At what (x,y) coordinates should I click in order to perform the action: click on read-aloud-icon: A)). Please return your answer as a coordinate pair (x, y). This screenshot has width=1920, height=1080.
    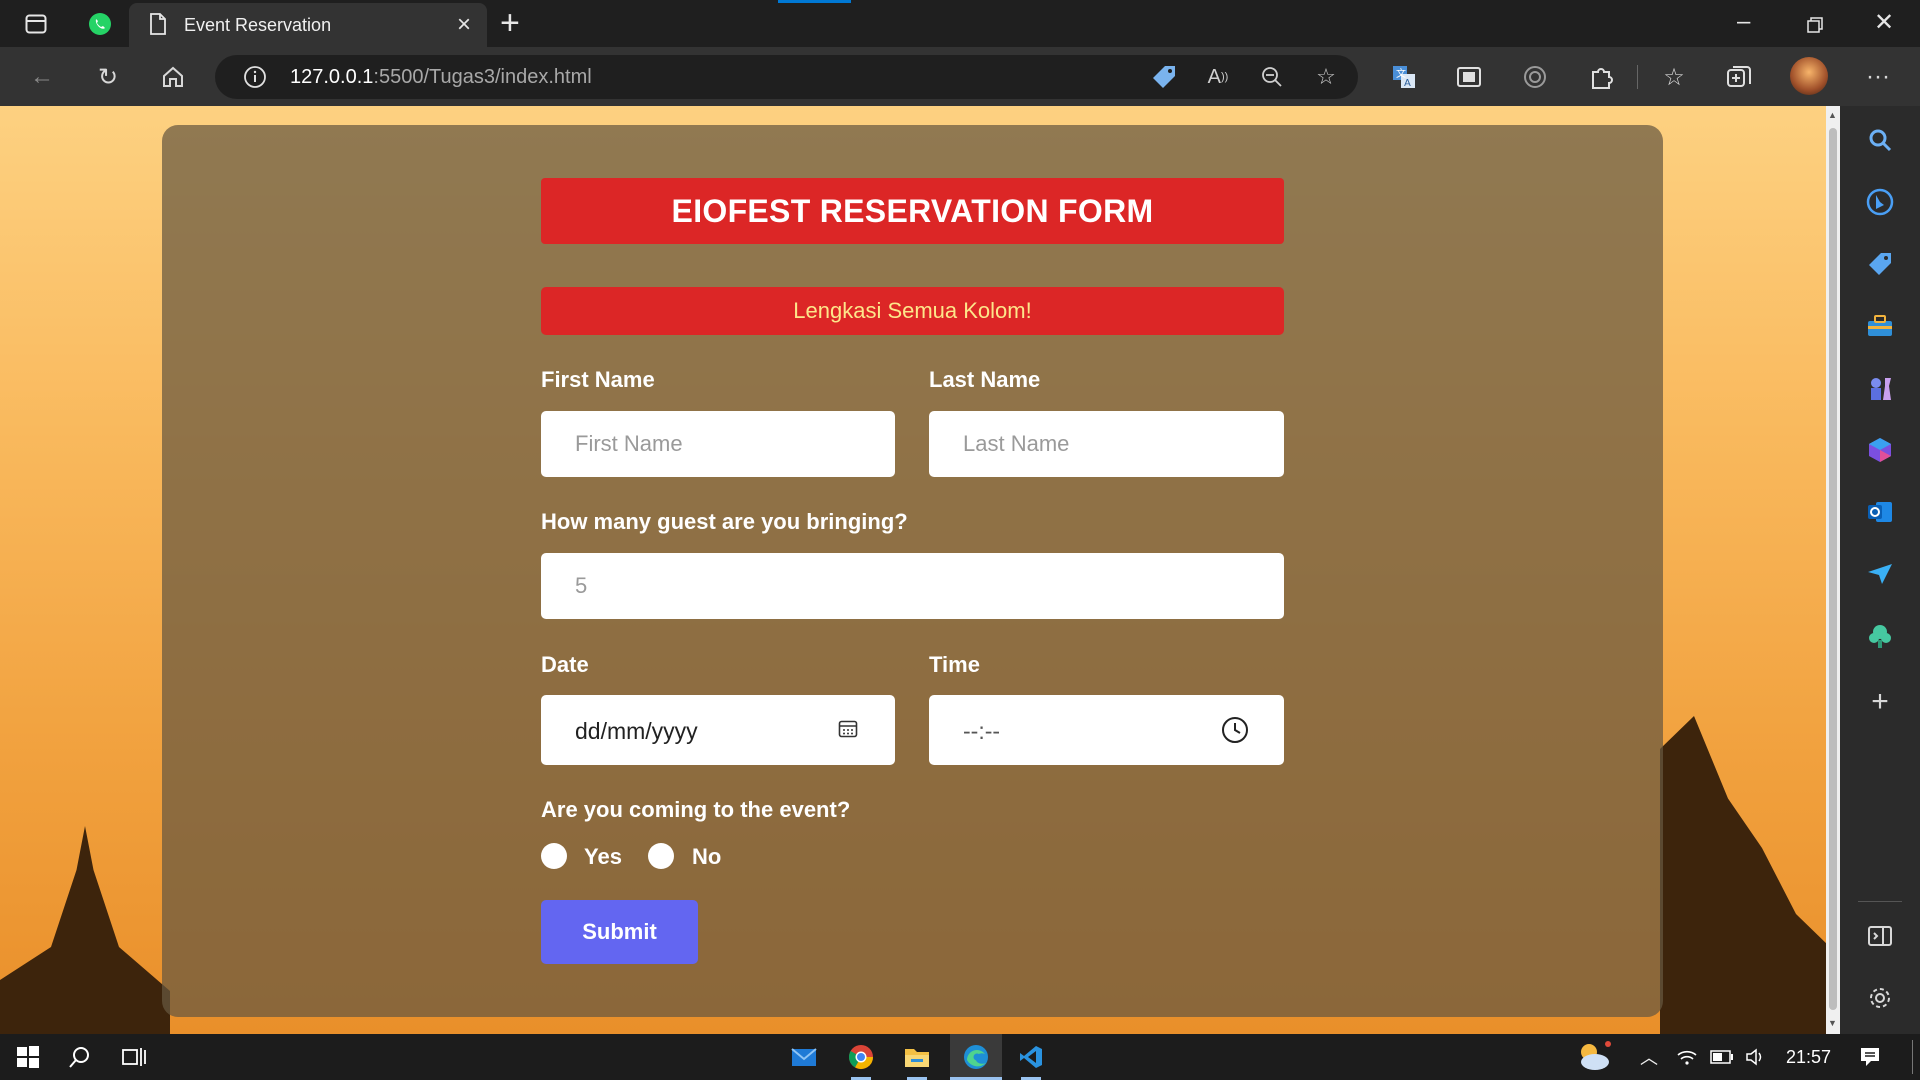
    Looking at the image, I should click on (1218, 77).